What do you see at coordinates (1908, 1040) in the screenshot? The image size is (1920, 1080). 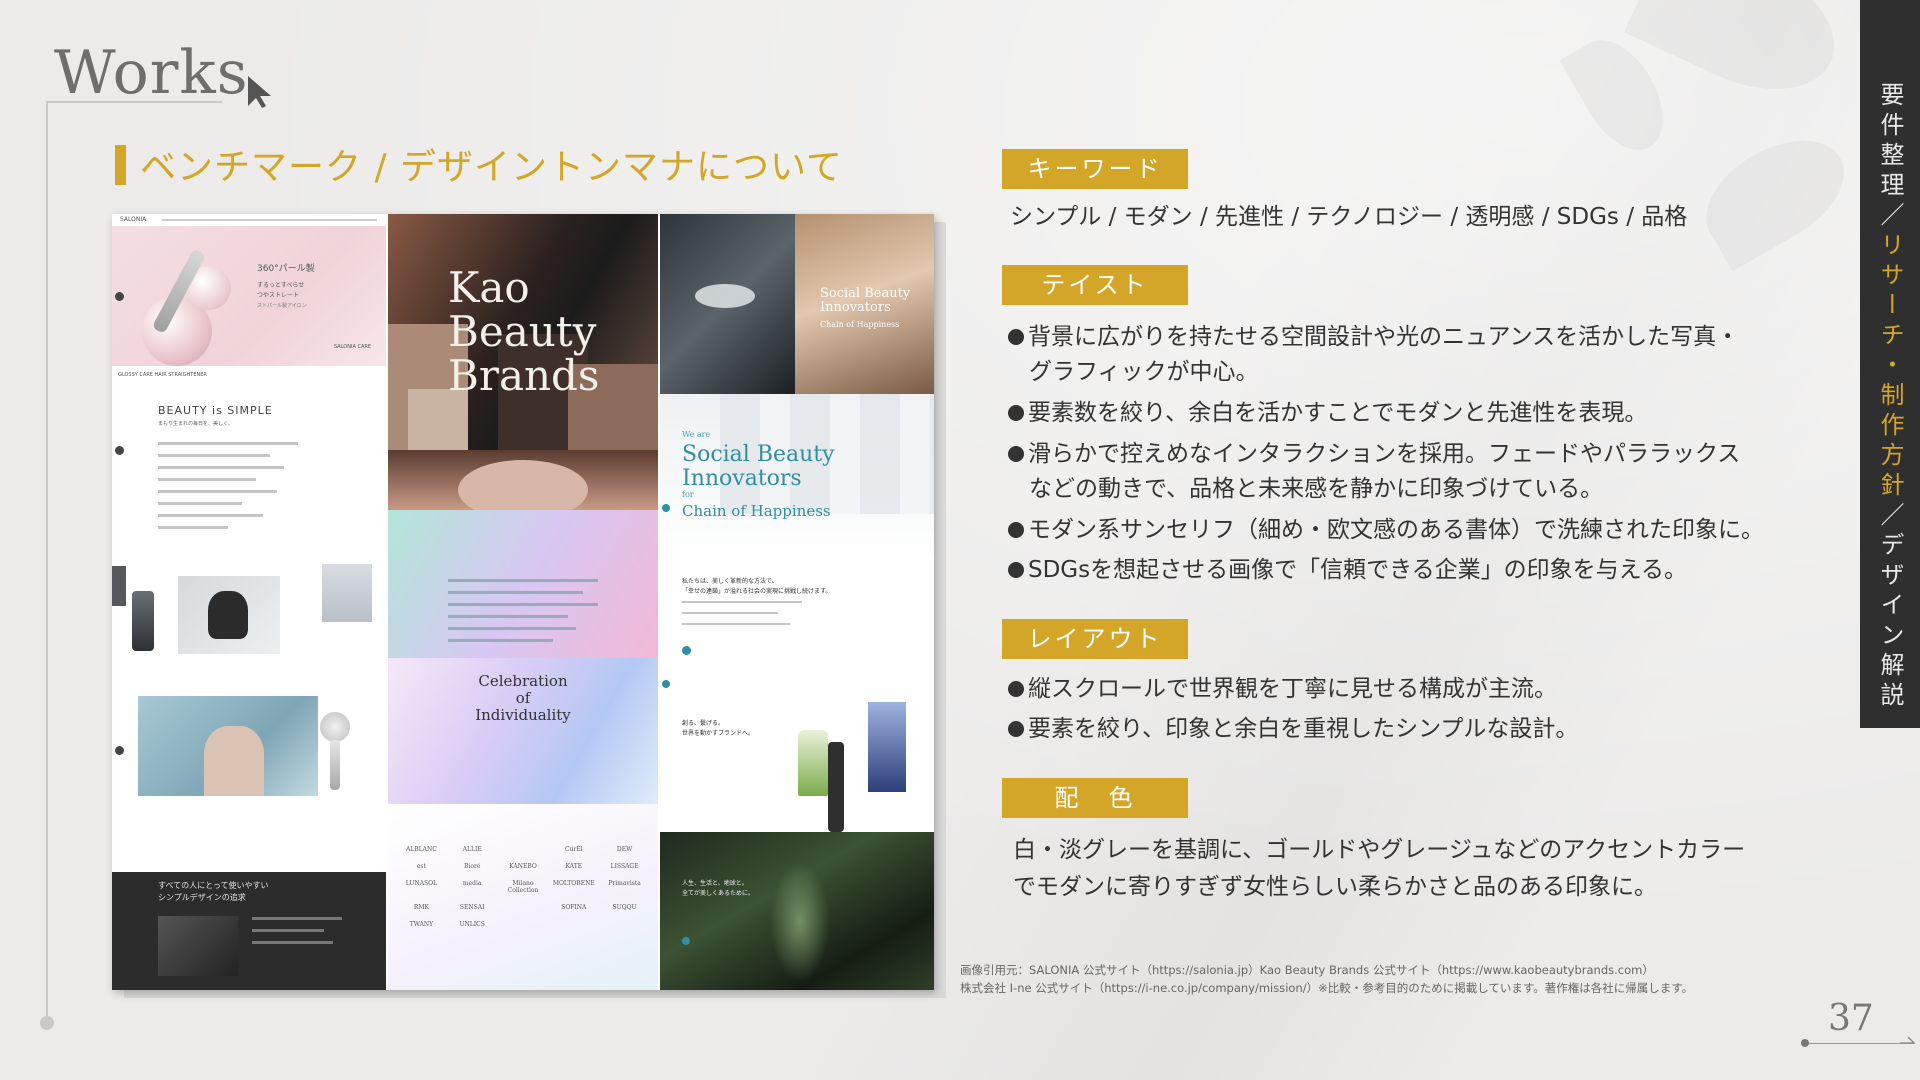 I see `arrow-right-icon` at bounding box center [1908, 1040].